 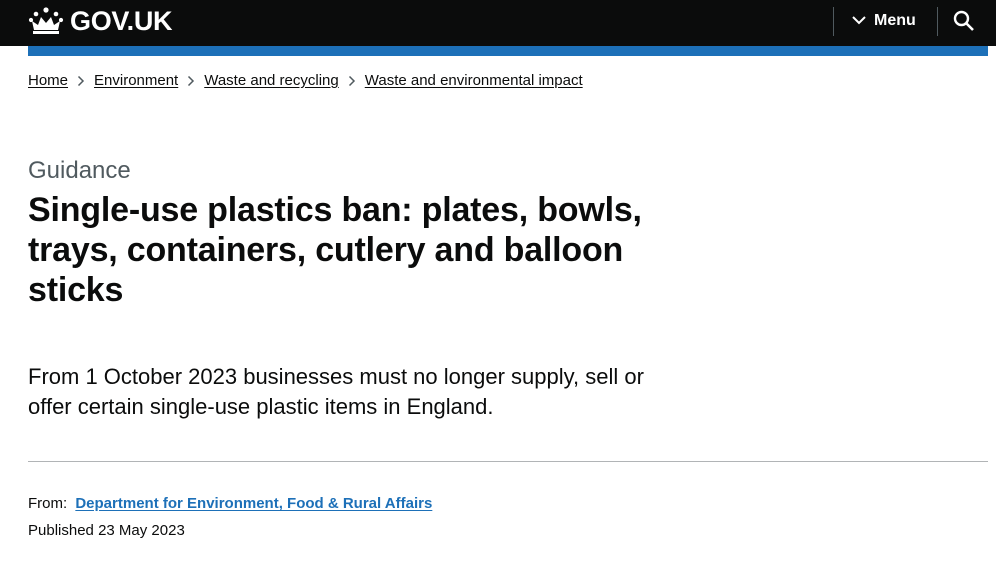 I want to click on header-accent-bar, so click(x=508, y=51).